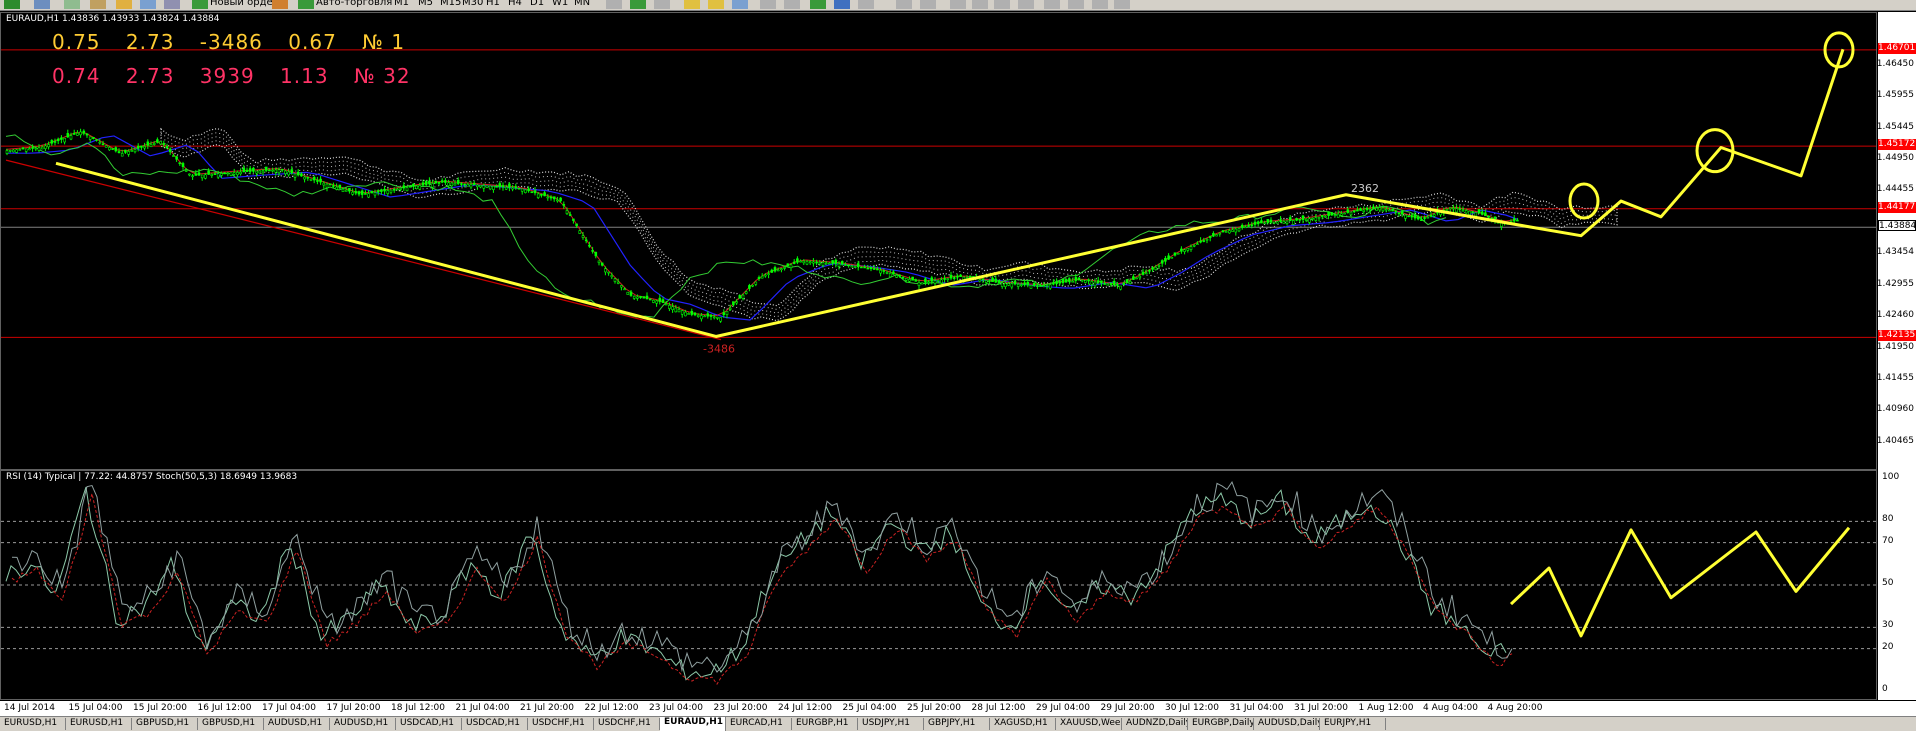  Describe the element at coordinates (1221, 724) in the screenshot. I see `chart-tab: EURGBP,Daily` at that location.